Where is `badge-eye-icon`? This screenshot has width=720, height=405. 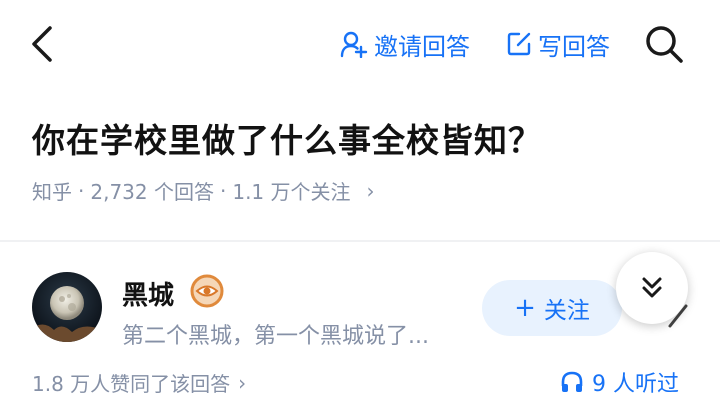 badge-eye-icon is located at coordinates (207, 291).